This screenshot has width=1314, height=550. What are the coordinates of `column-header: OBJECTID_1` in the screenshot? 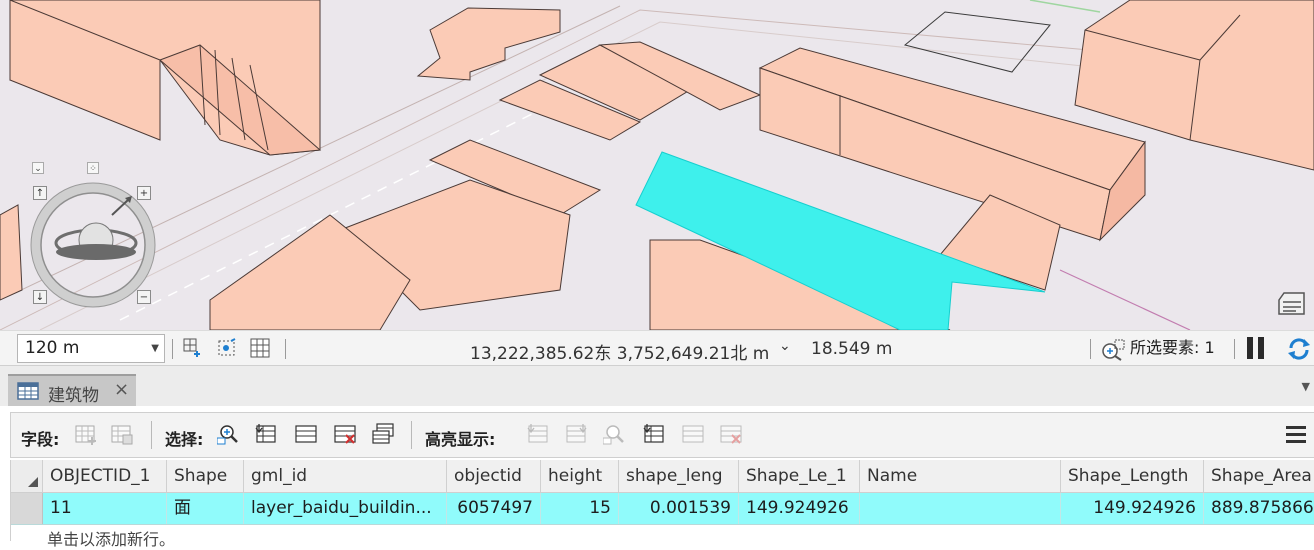 It's located at (105, 476).